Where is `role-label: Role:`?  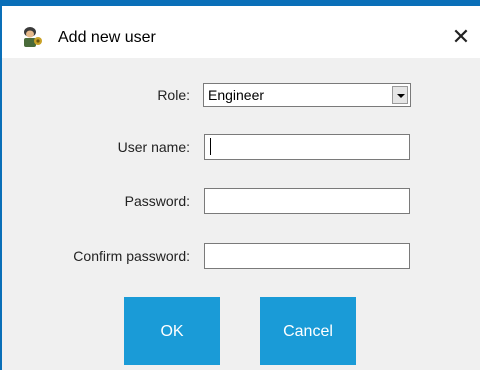 role-label: Role: is located at coordinates (173, 95).